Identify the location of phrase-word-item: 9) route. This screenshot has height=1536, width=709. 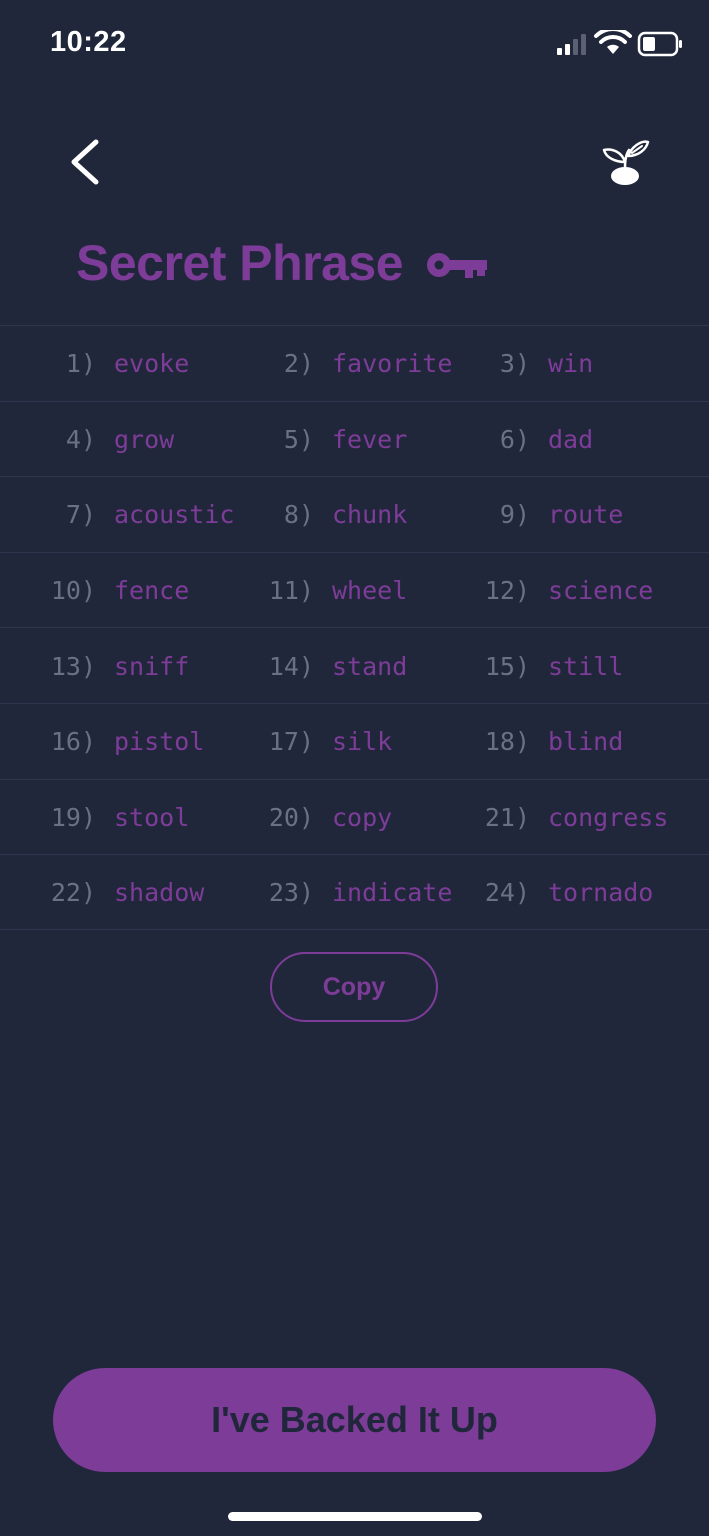
(528, 515).